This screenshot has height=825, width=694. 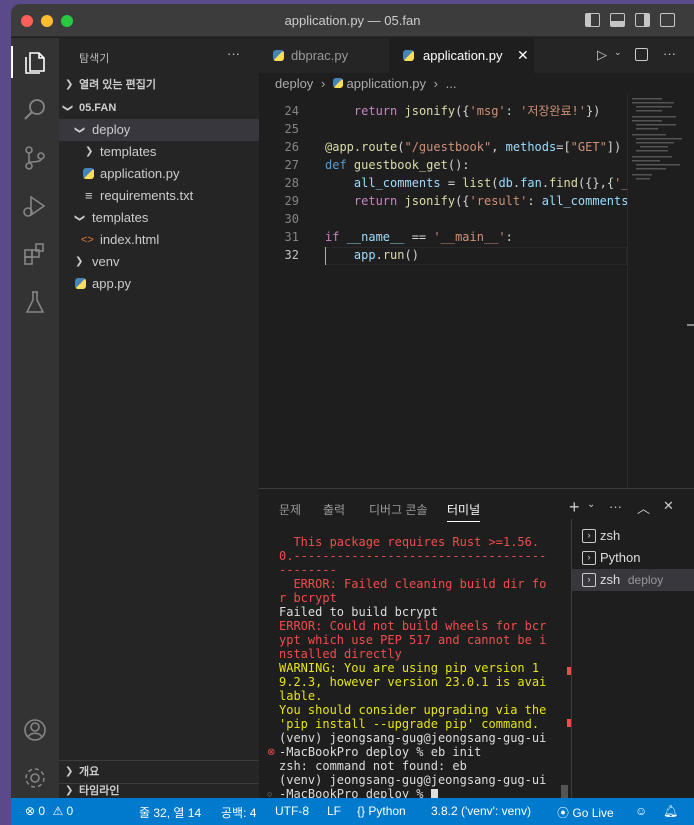 What do you see at coordinates (291, 255) in the screenshot?
I see `line-number: 32` at bounding box center [291, 255].